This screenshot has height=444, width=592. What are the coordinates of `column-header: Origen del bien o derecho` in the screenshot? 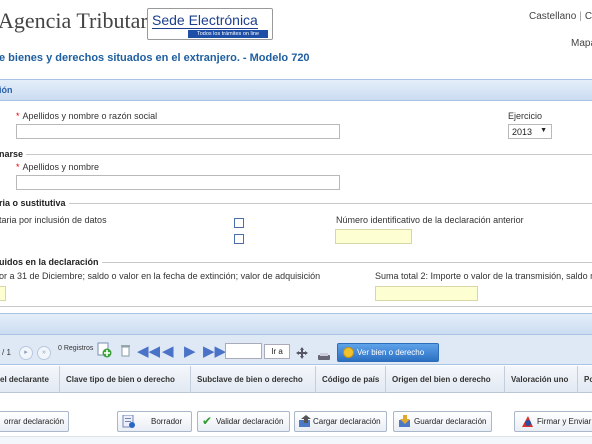 It's located at (445, 379).